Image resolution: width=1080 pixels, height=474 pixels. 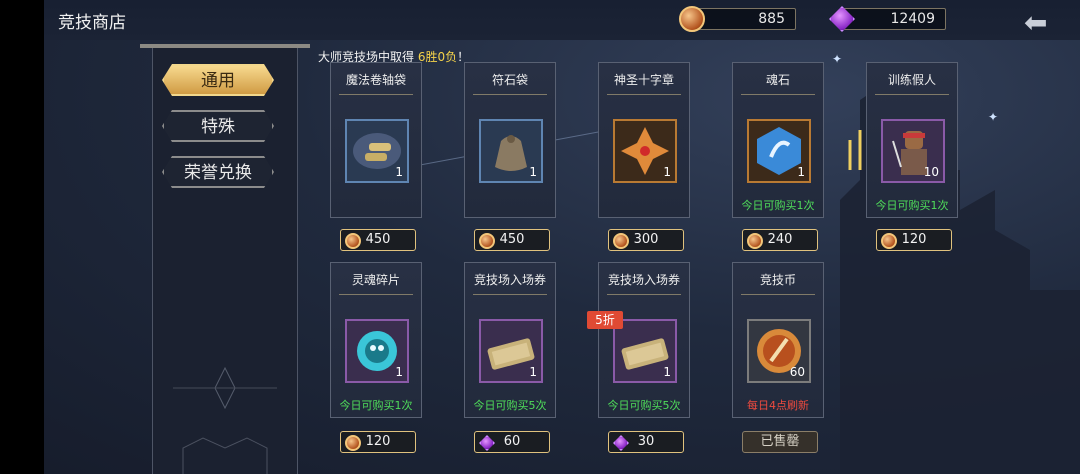 I want to click on price-value: 240, so click(x=780, y=239).